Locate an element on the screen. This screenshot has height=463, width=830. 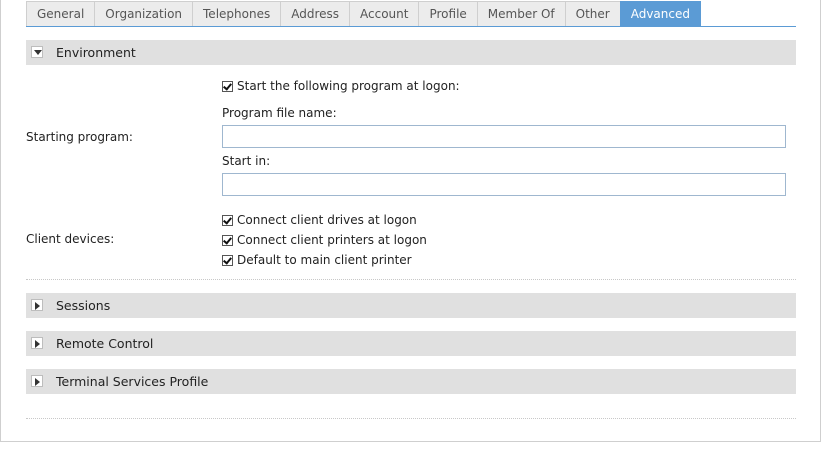
start-program-checkbox is located at coordinates (227, 86).